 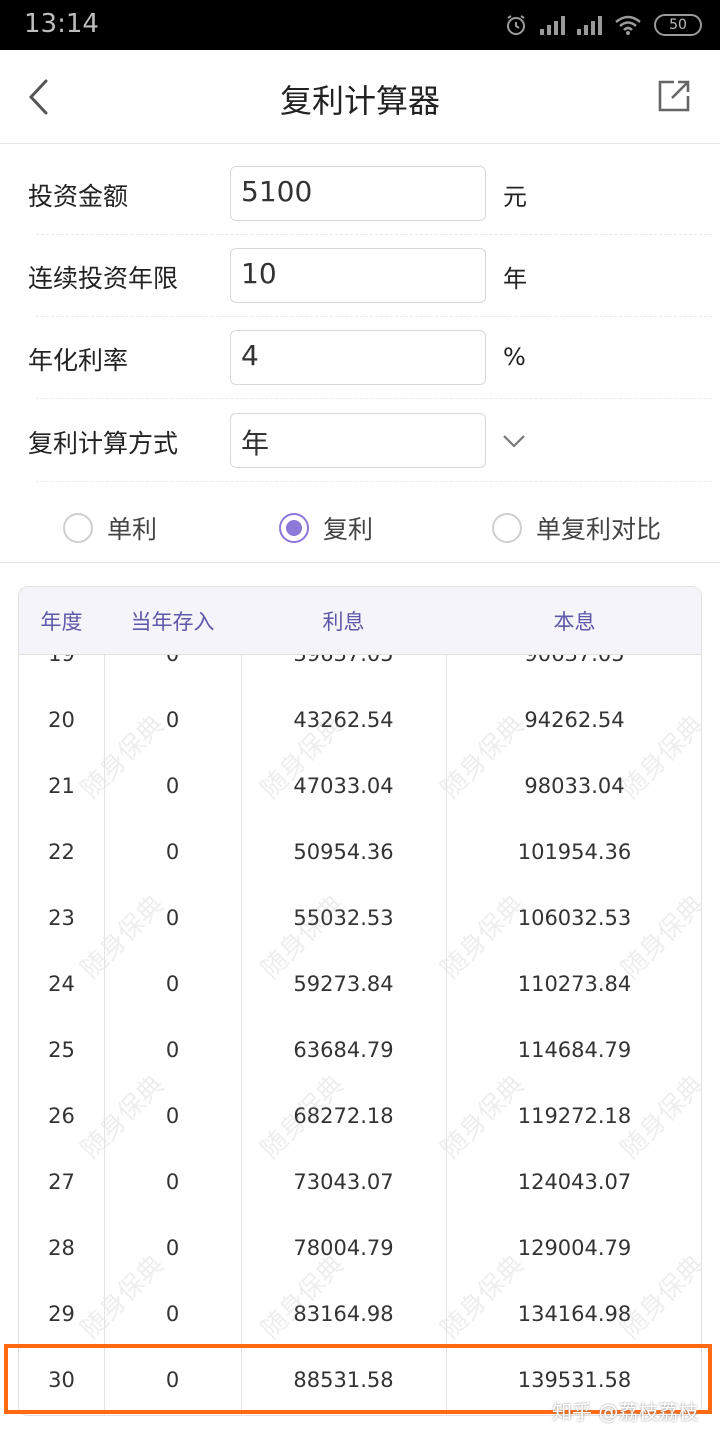 I want to click on alarm-icon, so click(x=516, y=25).